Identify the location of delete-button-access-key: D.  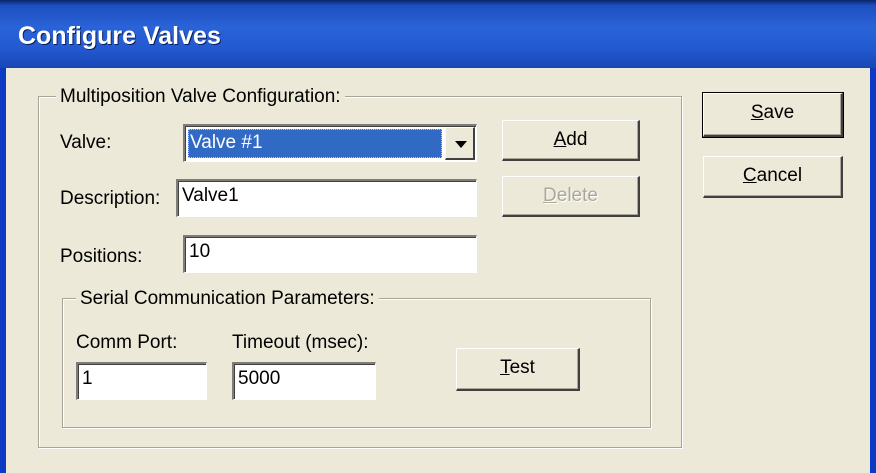
(550, 195).